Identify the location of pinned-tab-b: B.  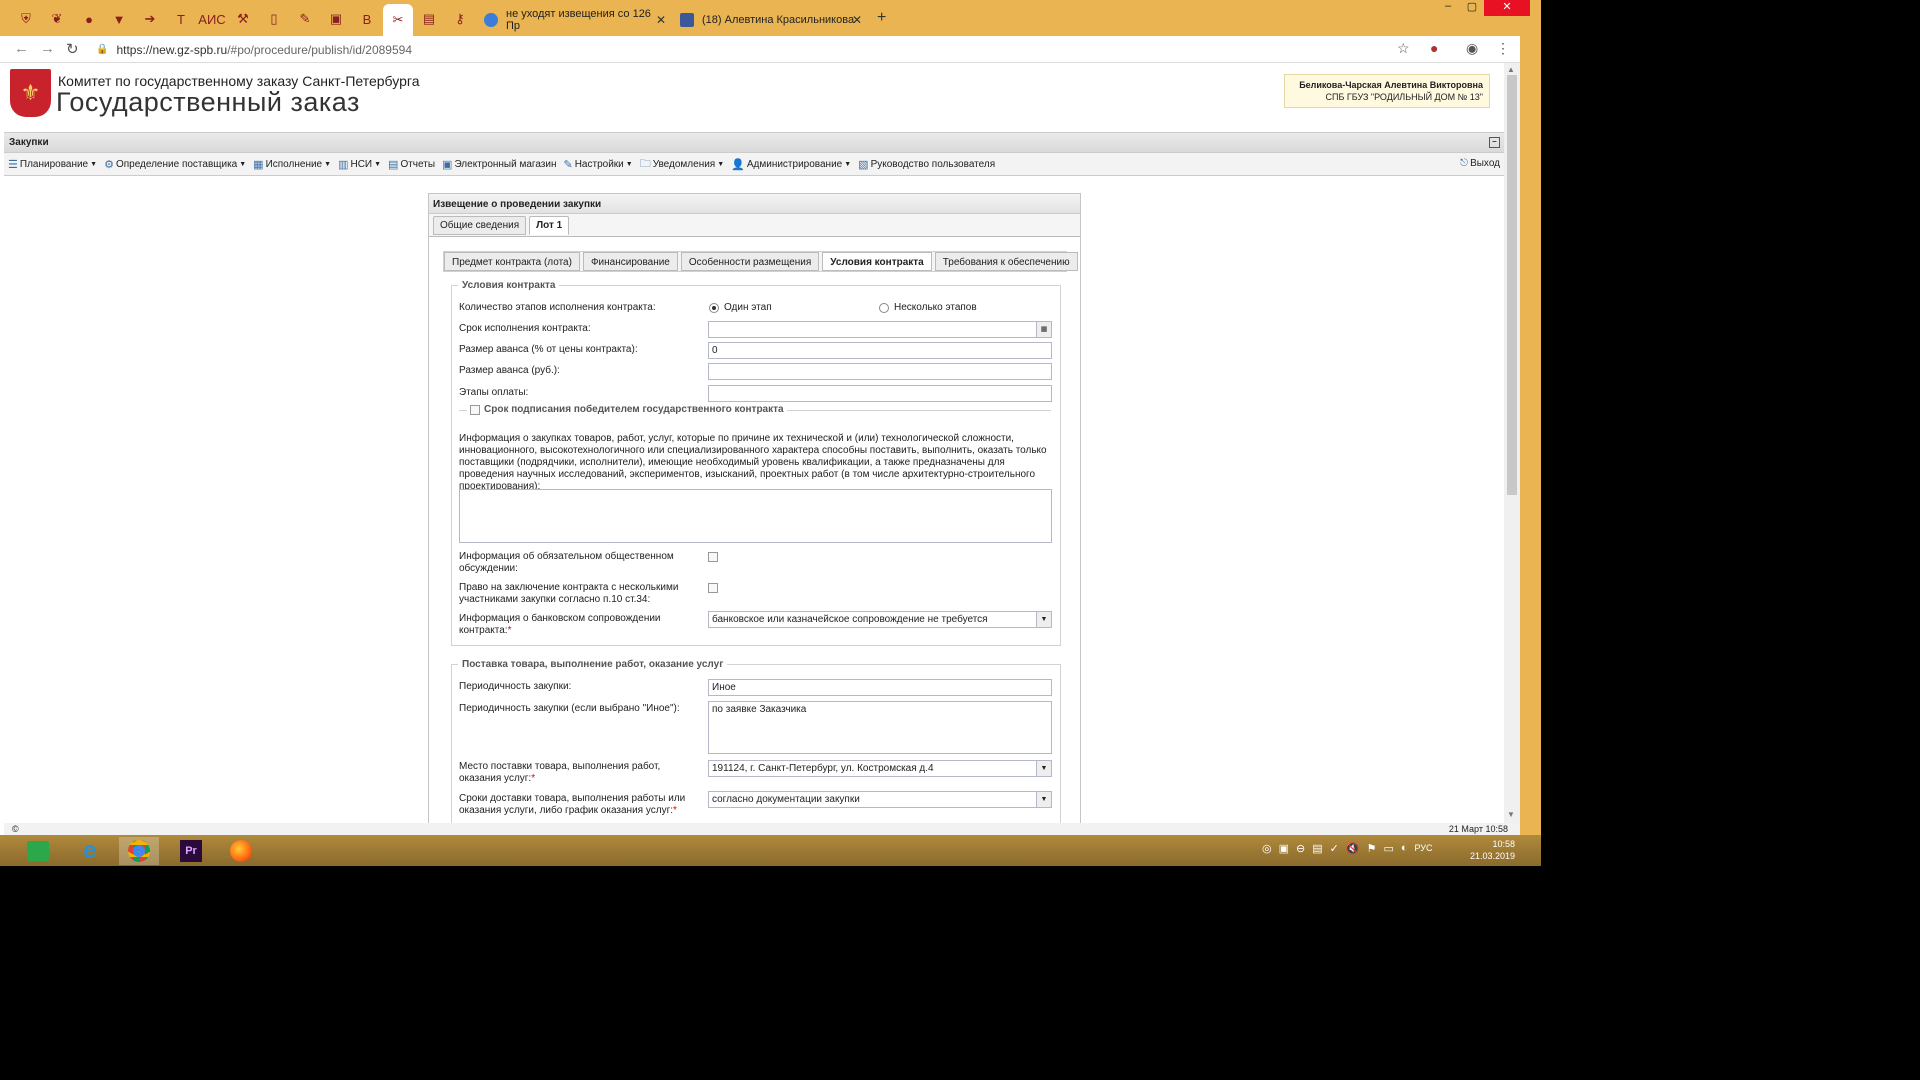
(367, 19).